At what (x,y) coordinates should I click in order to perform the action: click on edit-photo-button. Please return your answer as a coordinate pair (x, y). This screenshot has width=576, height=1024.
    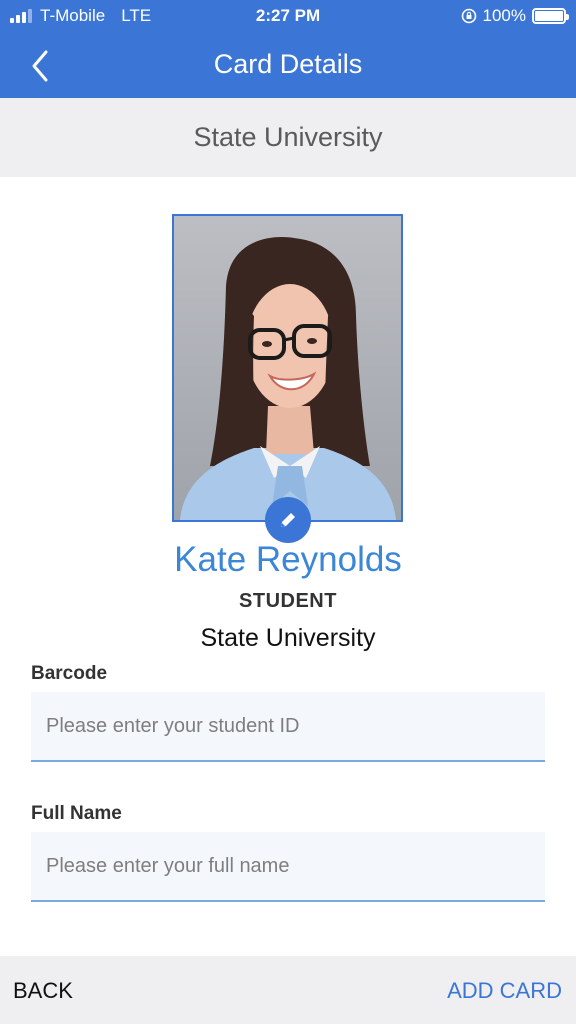
    Looking at the image, I should click on (288, 520).